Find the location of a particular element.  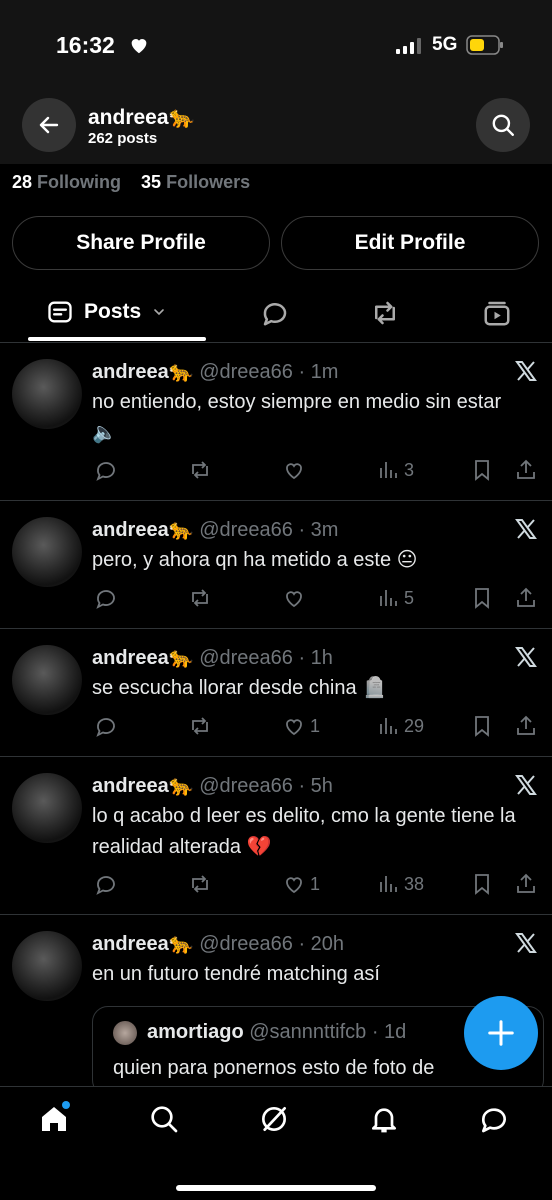

back-button is located at coordinates (49, 125).